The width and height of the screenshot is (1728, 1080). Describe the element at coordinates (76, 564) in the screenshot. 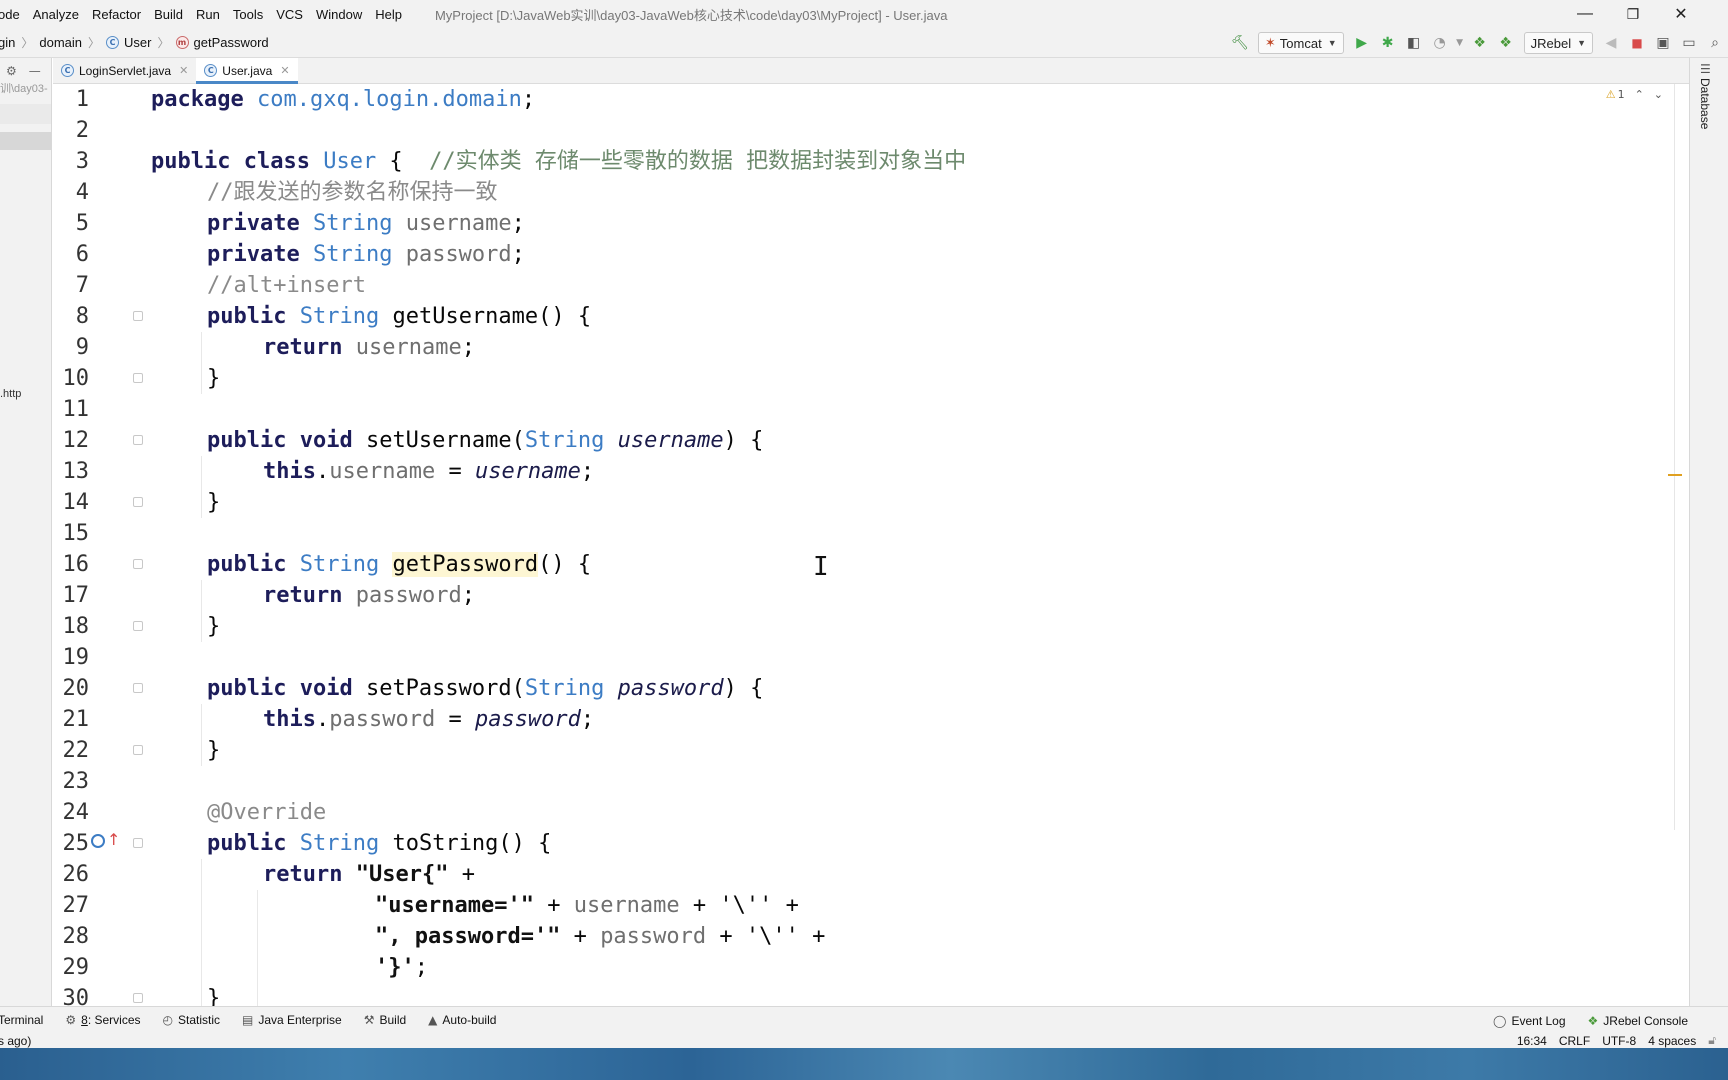

I see `line-number: 16` at that location.